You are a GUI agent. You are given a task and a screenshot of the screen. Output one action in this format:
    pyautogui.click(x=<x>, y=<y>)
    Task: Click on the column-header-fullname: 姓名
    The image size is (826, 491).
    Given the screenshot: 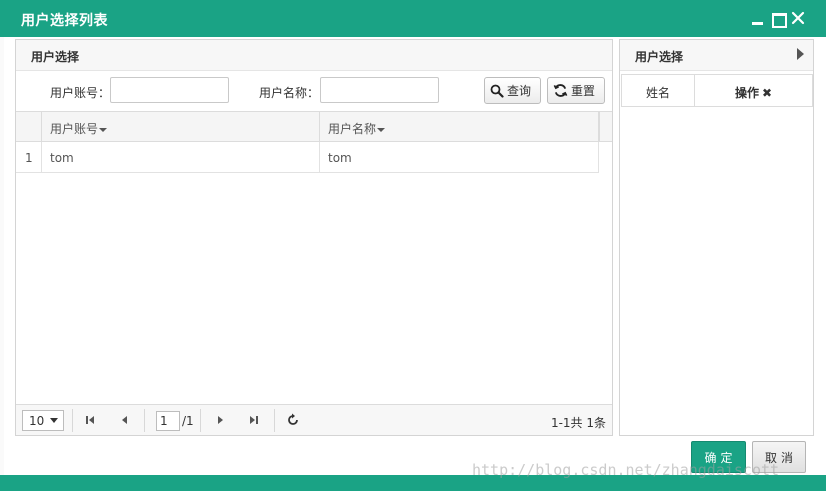 What is the action you would take?
    pyautogui.click(x=658, y=90)
    